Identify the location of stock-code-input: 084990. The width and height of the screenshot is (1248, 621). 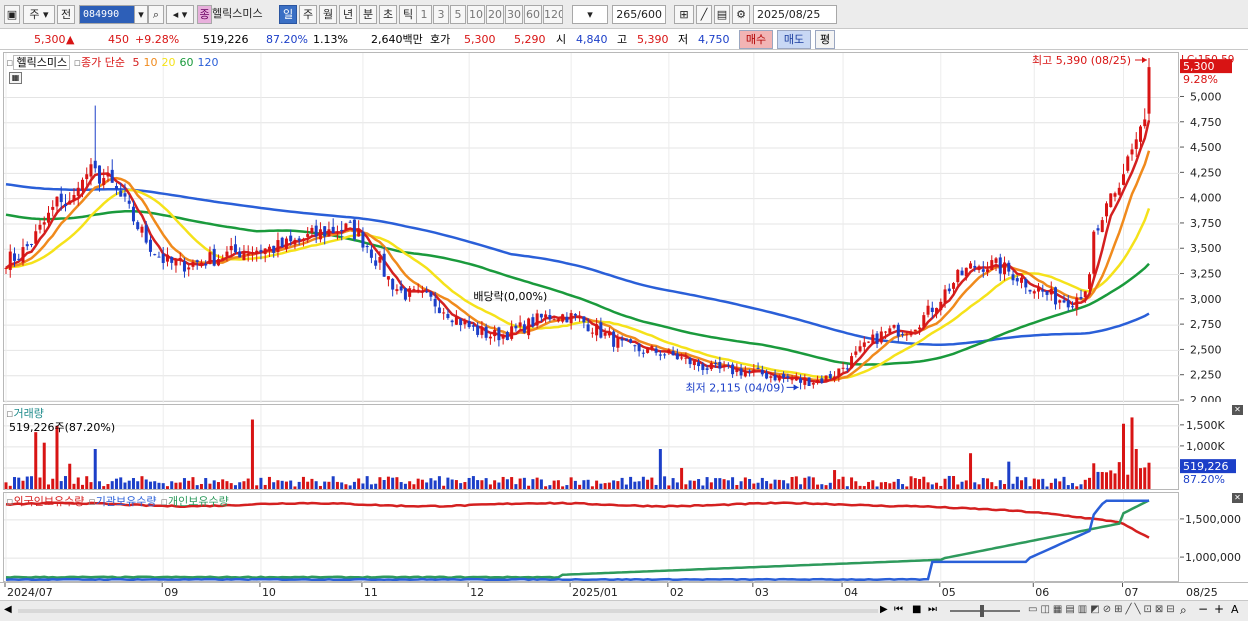
(107, 14).